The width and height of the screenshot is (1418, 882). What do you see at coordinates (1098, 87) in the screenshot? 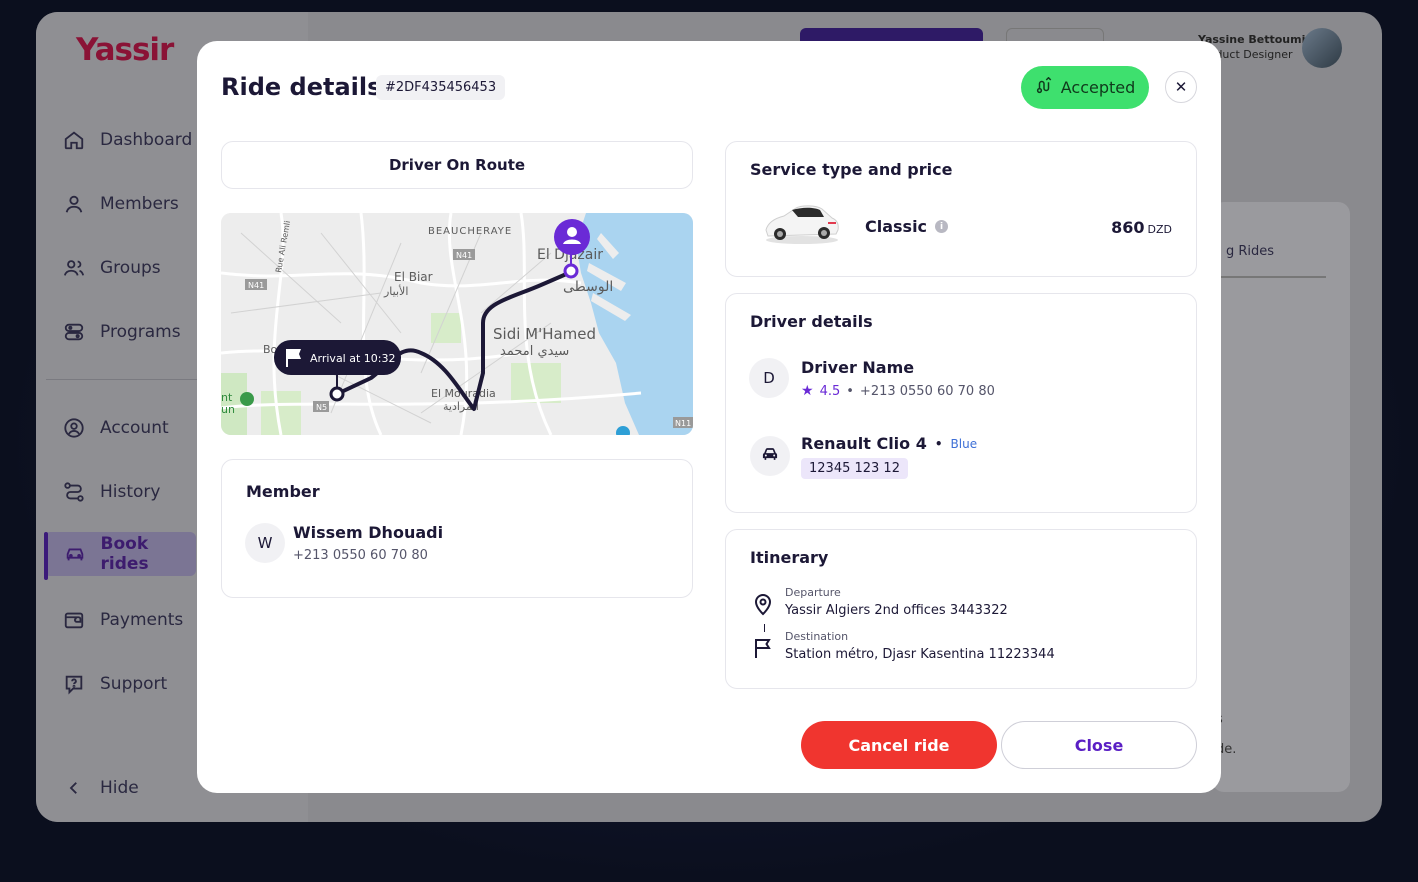
I see `status-label: Accepted` at bounding box center [1098, 87].